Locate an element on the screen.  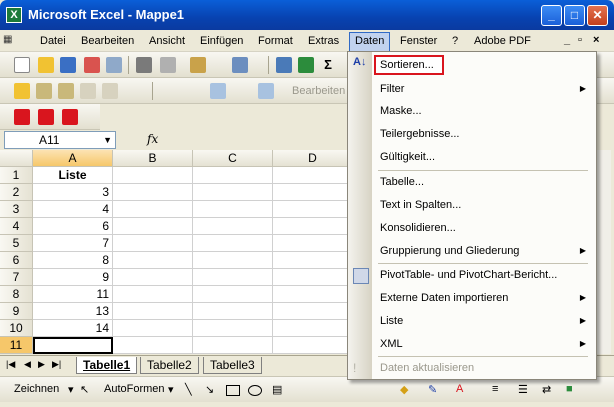
table-cell: 11 is located at coordinates (73, 294).